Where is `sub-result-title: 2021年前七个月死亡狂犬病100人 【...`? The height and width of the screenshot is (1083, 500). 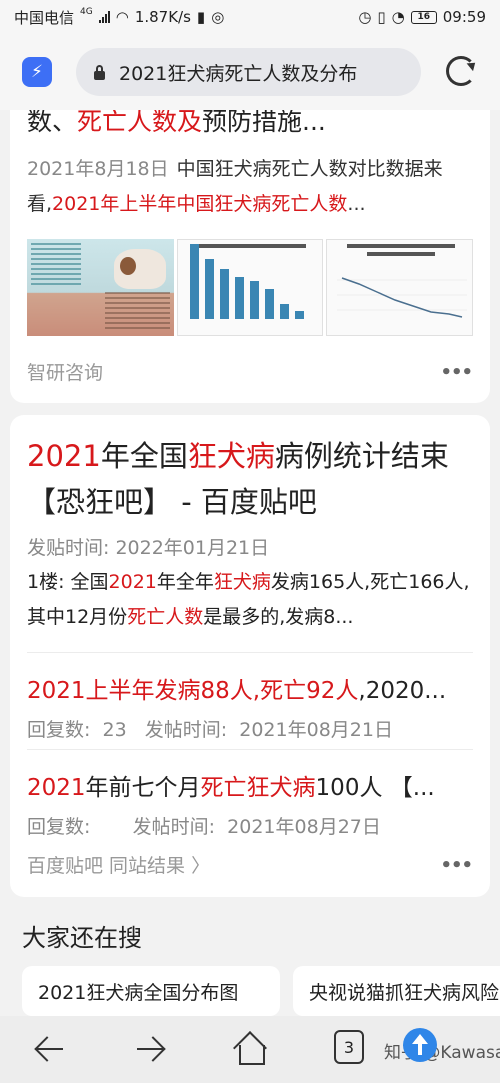 sub-result-title: 2021年前七个月死亡狂犬病100人 【... is located at coordinates (252, 785).